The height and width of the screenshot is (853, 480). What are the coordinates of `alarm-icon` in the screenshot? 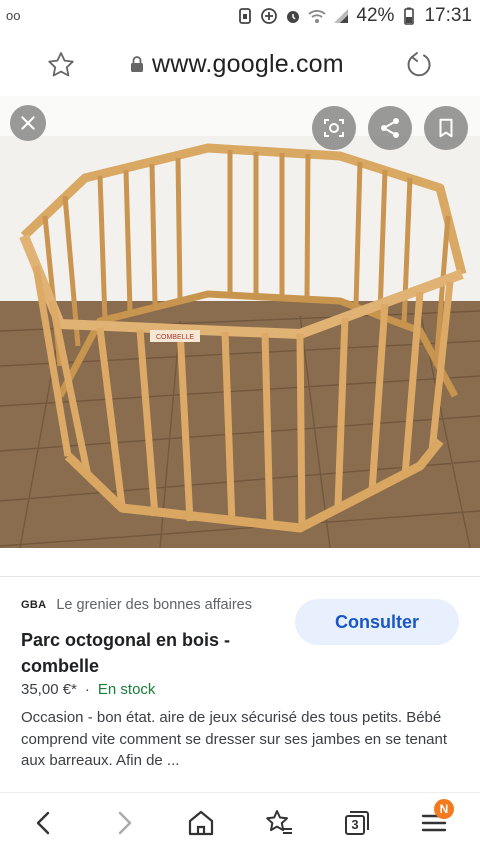 It's located at (293, 16).